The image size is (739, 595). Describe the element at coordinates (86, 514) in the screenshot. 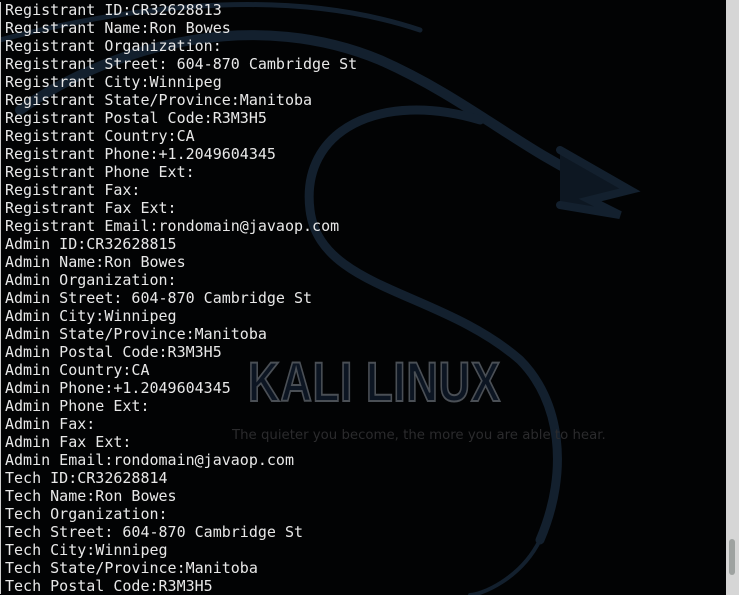

I see `output-line: Tech Organization:` at that location.